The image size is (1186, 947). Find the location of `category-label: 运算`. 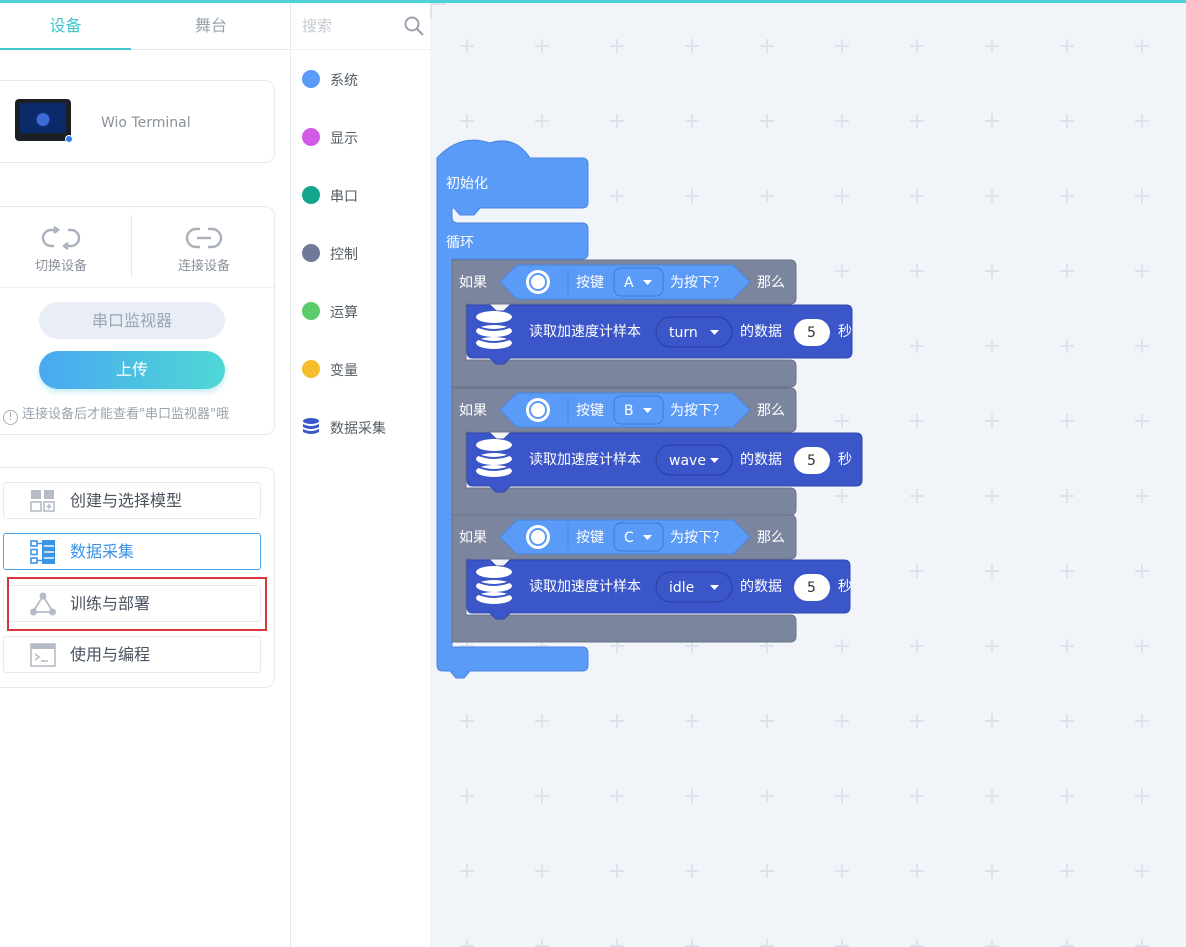

category-label: 运算 is located at coordinates (344, 313).